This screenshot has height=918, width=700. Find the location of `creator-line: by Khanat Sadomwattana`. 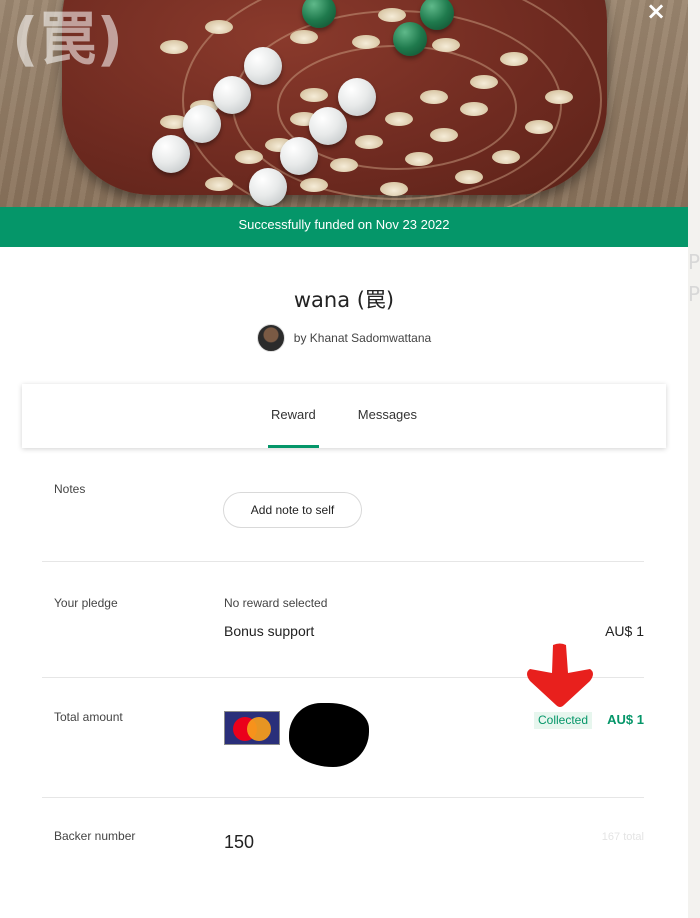

creator-line: by Khanat Sadomwattana is located at coordinates (344, 338).